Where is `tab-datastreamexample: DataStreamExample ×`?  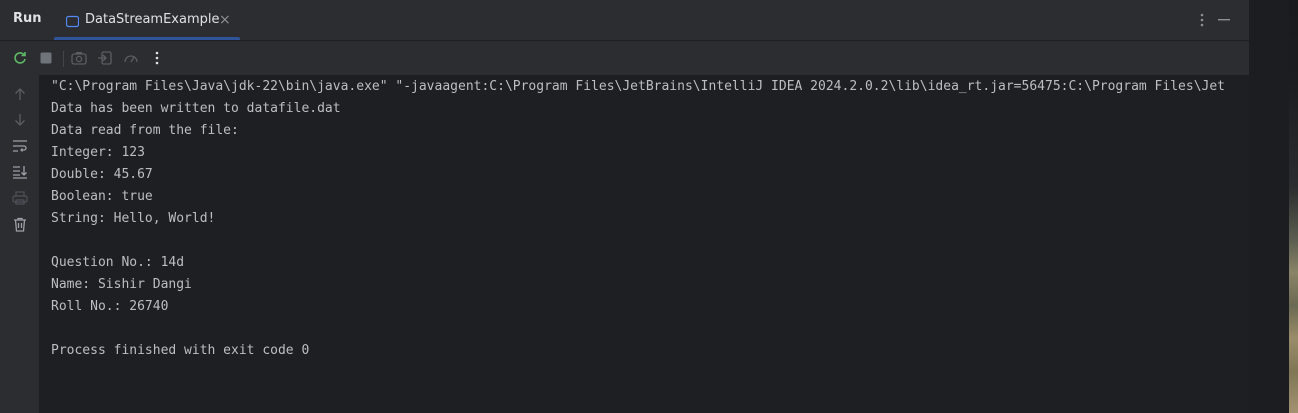 tab-datastreamexample: DataStreamExample × is located at coordinates (147, 20).